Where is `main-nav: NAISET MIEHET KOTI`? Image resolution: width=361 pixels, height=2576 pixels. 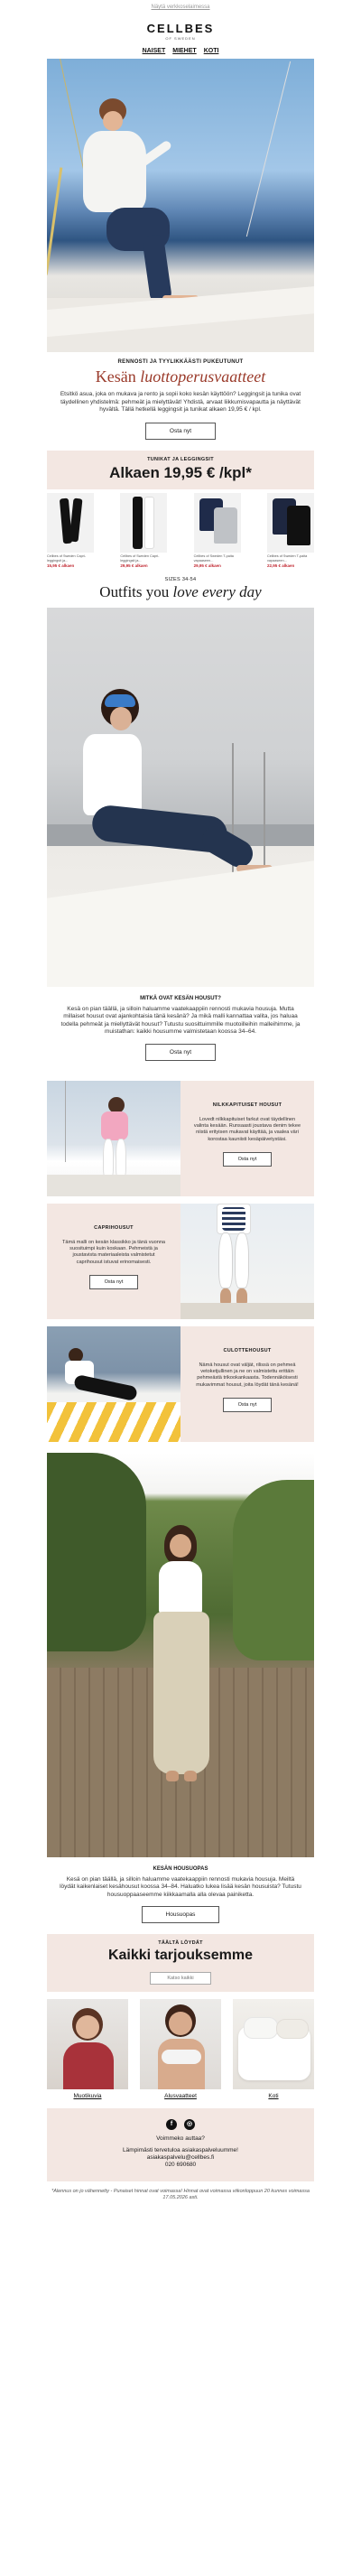
main-nav: NAISET MIEHET KOTI is located at coordinates (180, 51).